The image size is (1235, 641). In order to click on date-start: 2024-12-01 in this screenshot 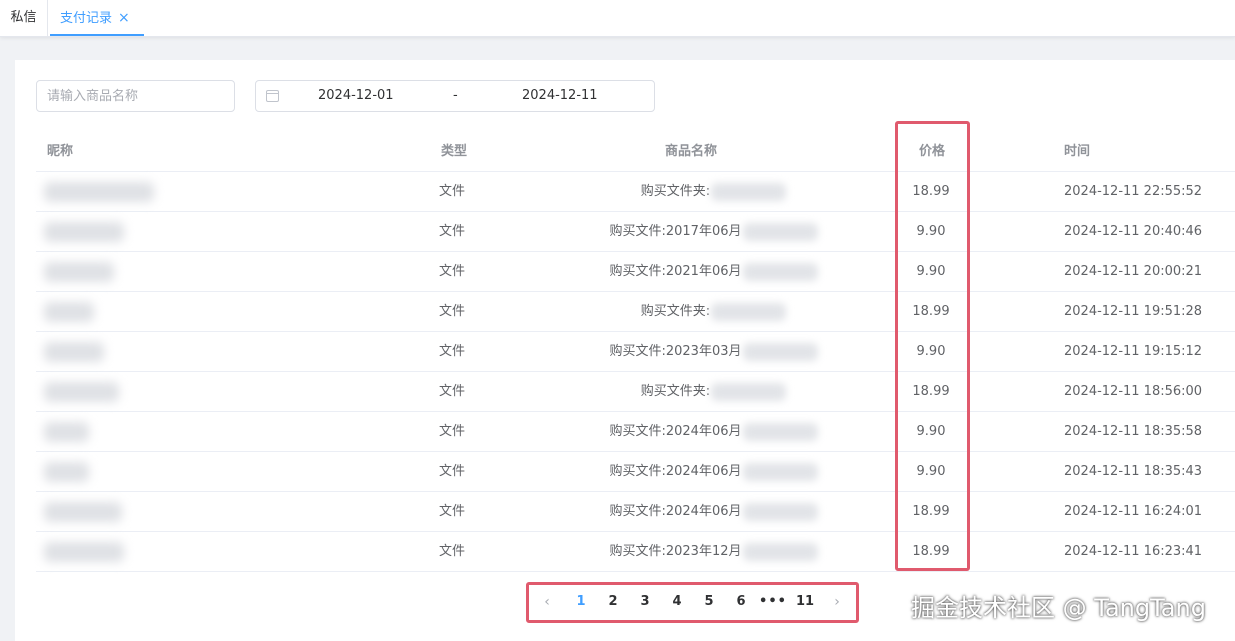, I will do `click(356, 96)`.